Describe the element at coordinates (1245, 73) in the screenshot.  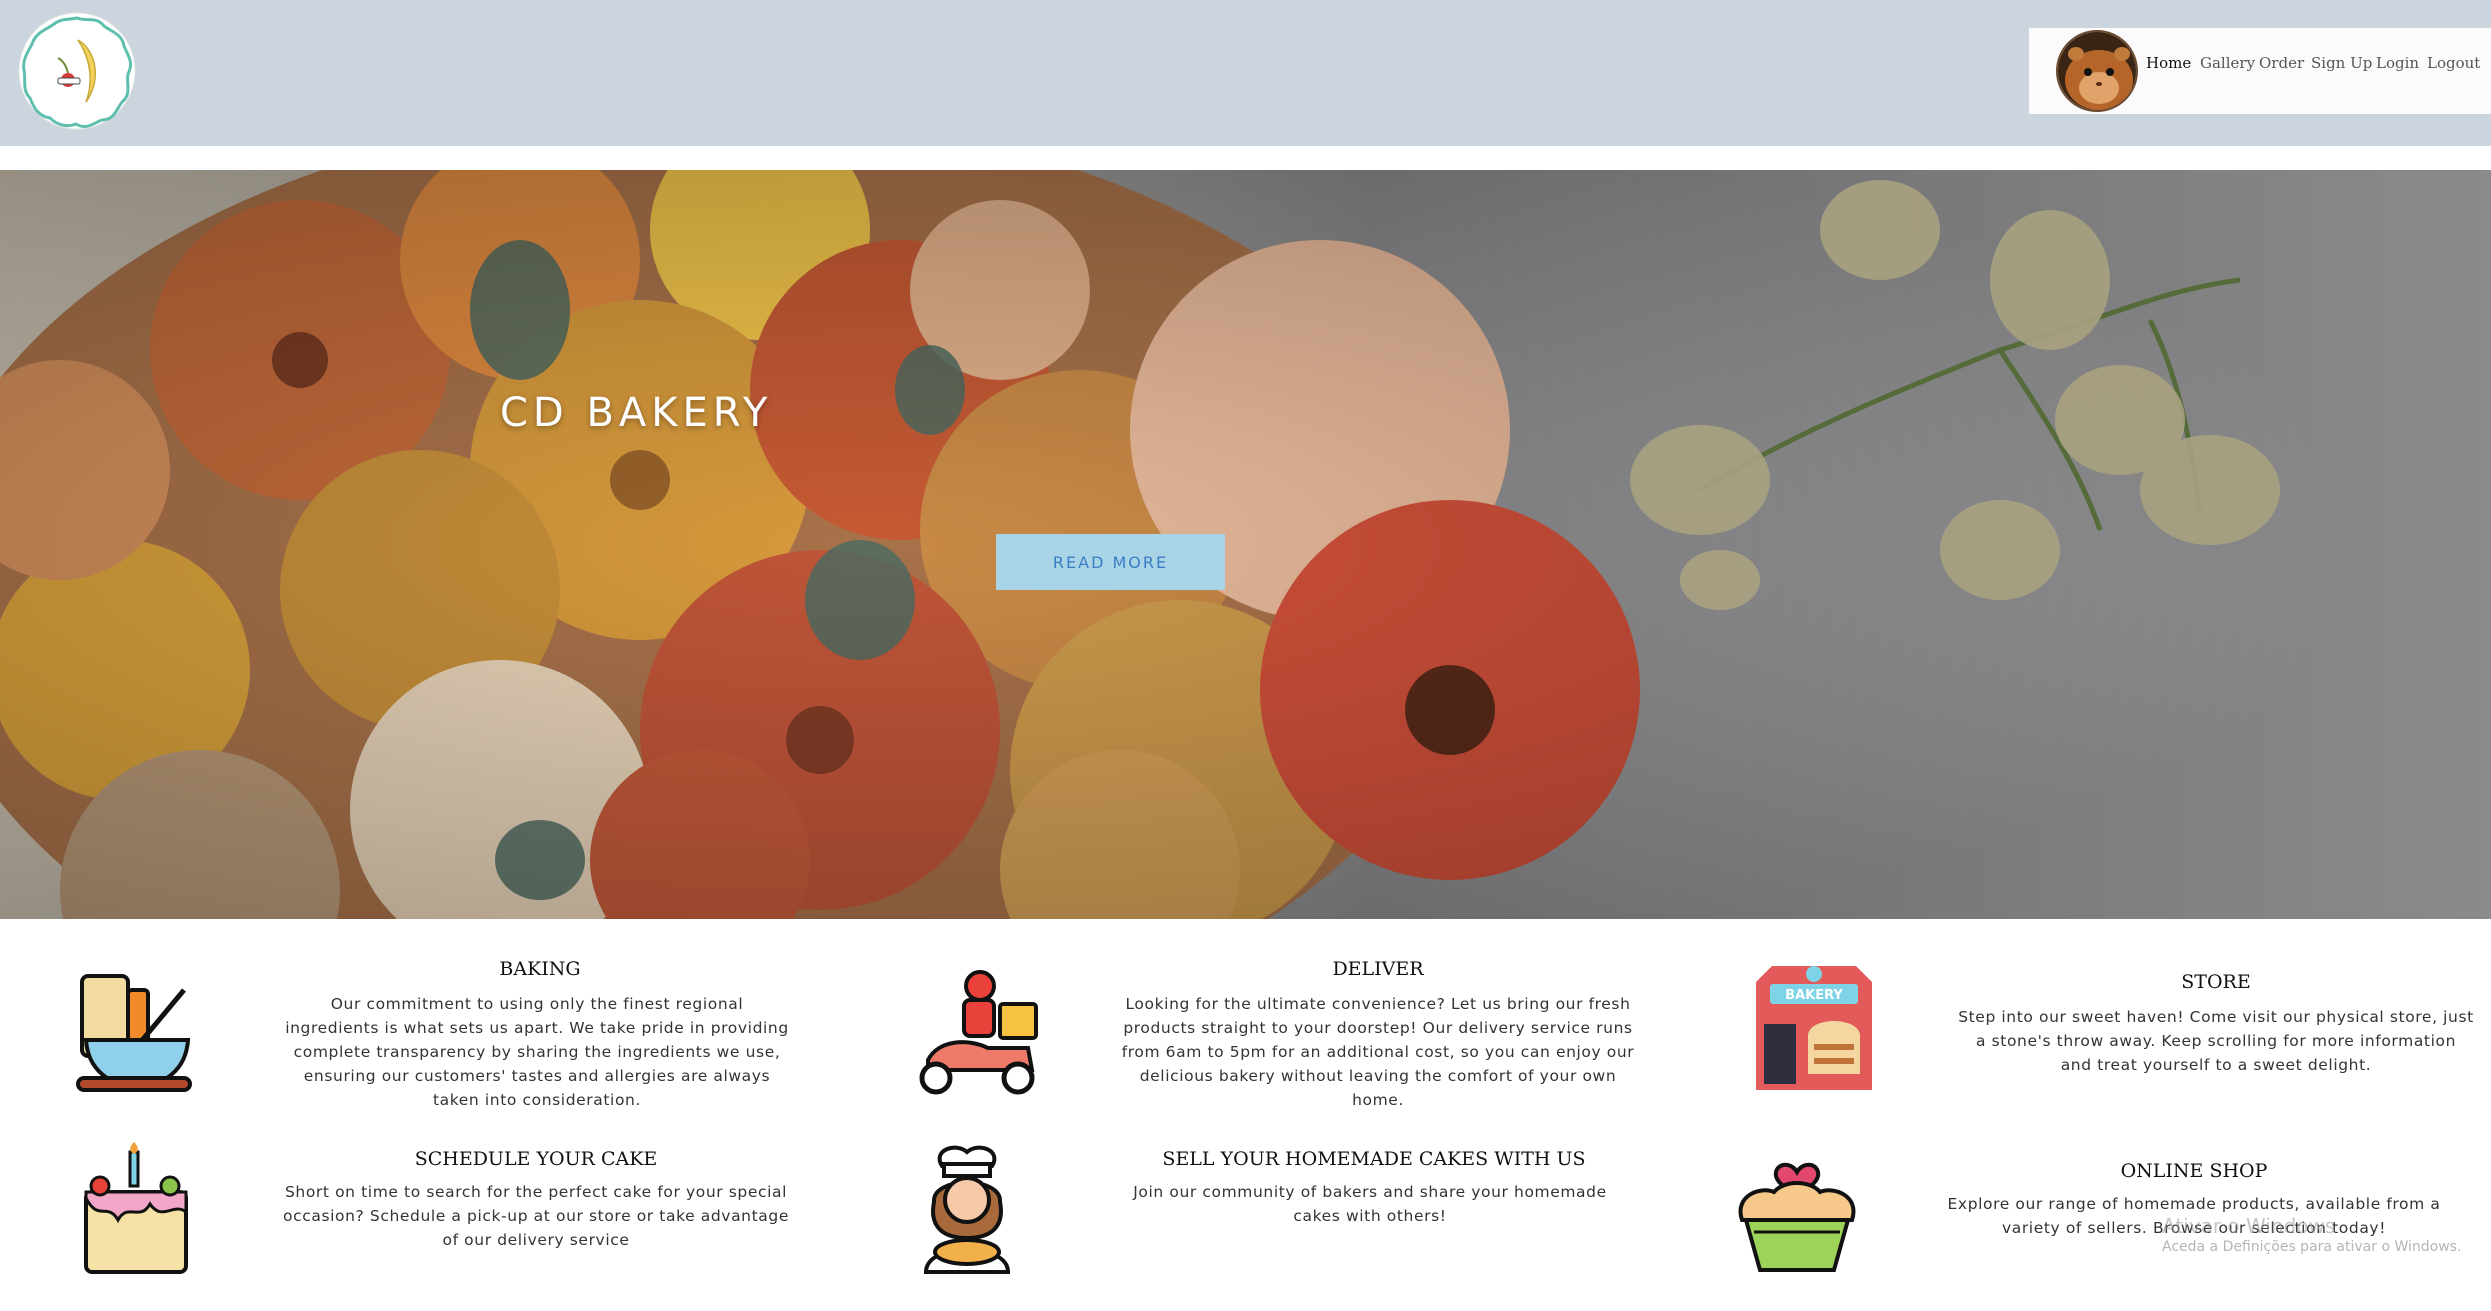
I see `site-header: Home Gallery Order Sign Up Login Logout` at that location.